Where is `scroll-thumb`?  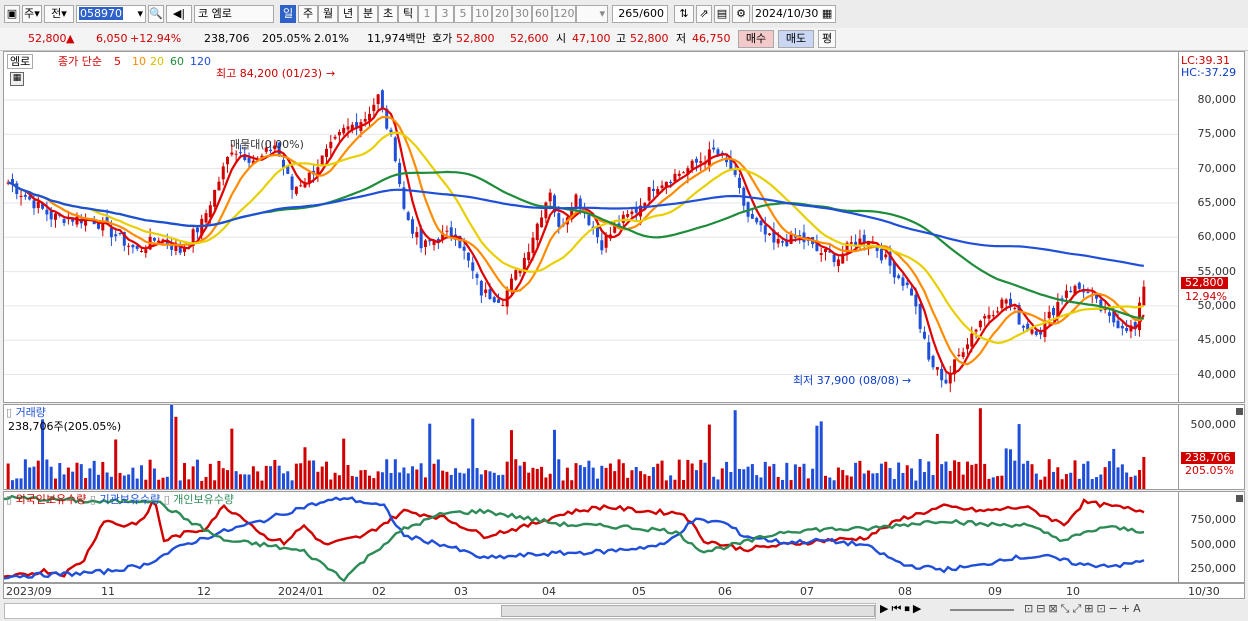 scroll-thumb is located at coordinates (688, 611).